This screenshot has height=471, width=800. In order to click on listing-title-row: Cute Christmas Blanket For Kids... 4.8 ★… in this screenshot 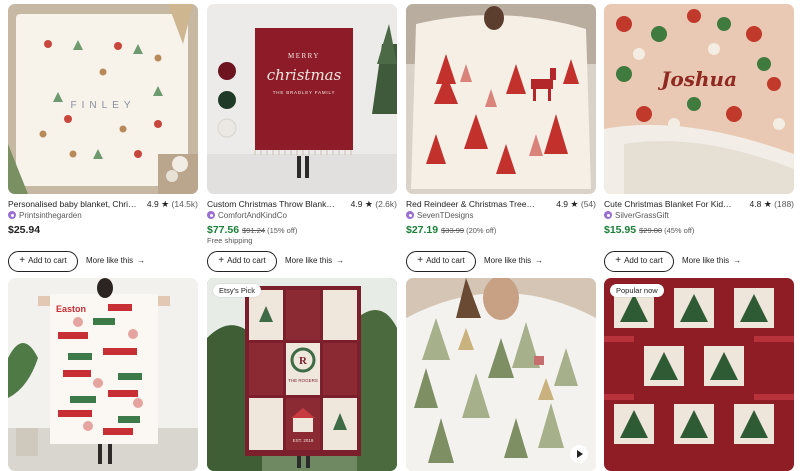, I will do `click(699, 204)`.